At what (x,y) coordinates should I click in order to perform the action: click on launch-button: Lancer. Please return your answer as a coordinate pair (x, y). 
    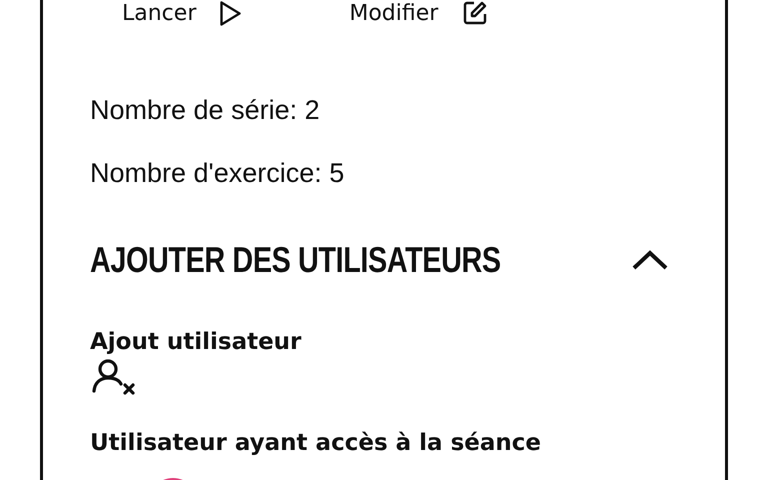
    Looking at the image, I should click on (182, 13).